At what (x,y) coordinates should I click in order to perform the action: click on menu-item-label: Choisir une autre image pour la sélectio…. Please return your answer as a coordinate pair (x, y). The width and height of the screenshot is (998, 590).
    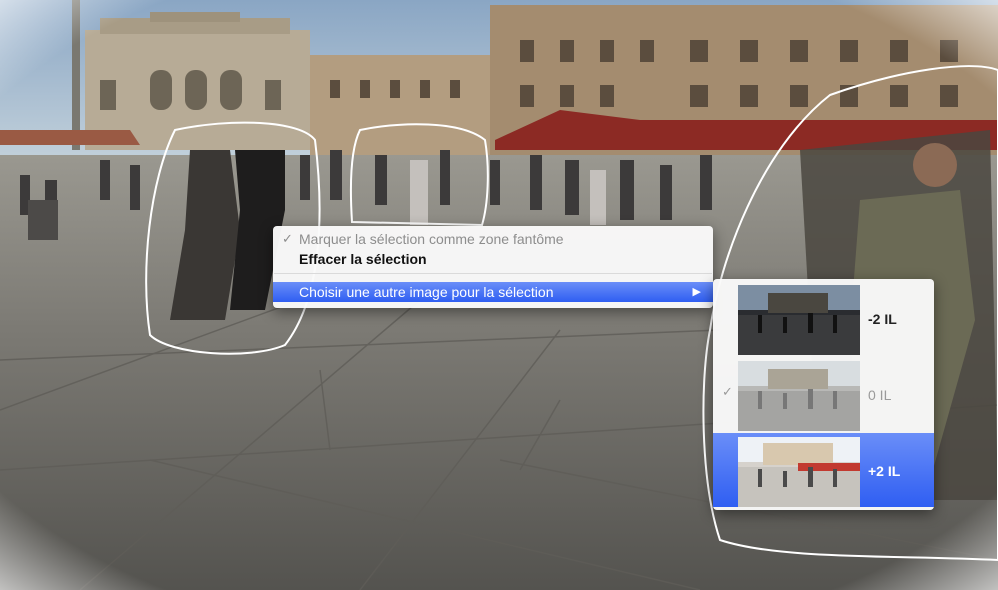
    Looking at the image, I should click on (426, 292).